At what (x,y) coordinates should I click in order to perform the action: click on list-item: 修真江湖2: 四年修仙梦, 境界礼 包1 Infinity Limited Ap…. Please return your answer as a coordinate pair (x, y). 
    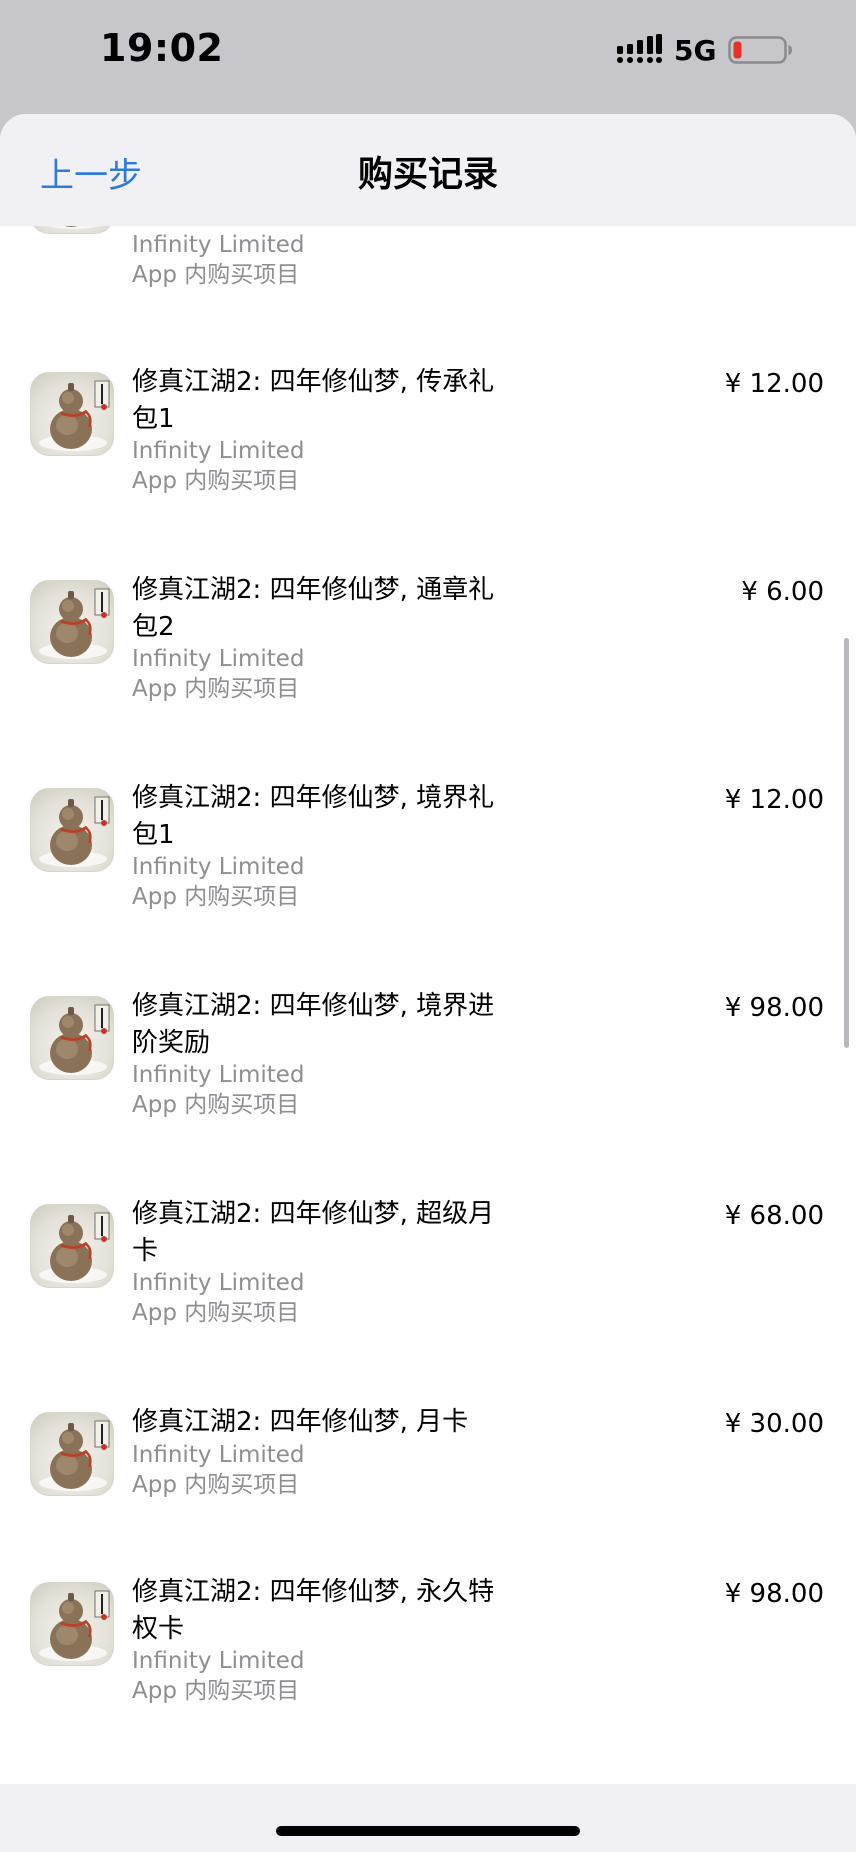
    Looking at the image, I should click on (428, 889).